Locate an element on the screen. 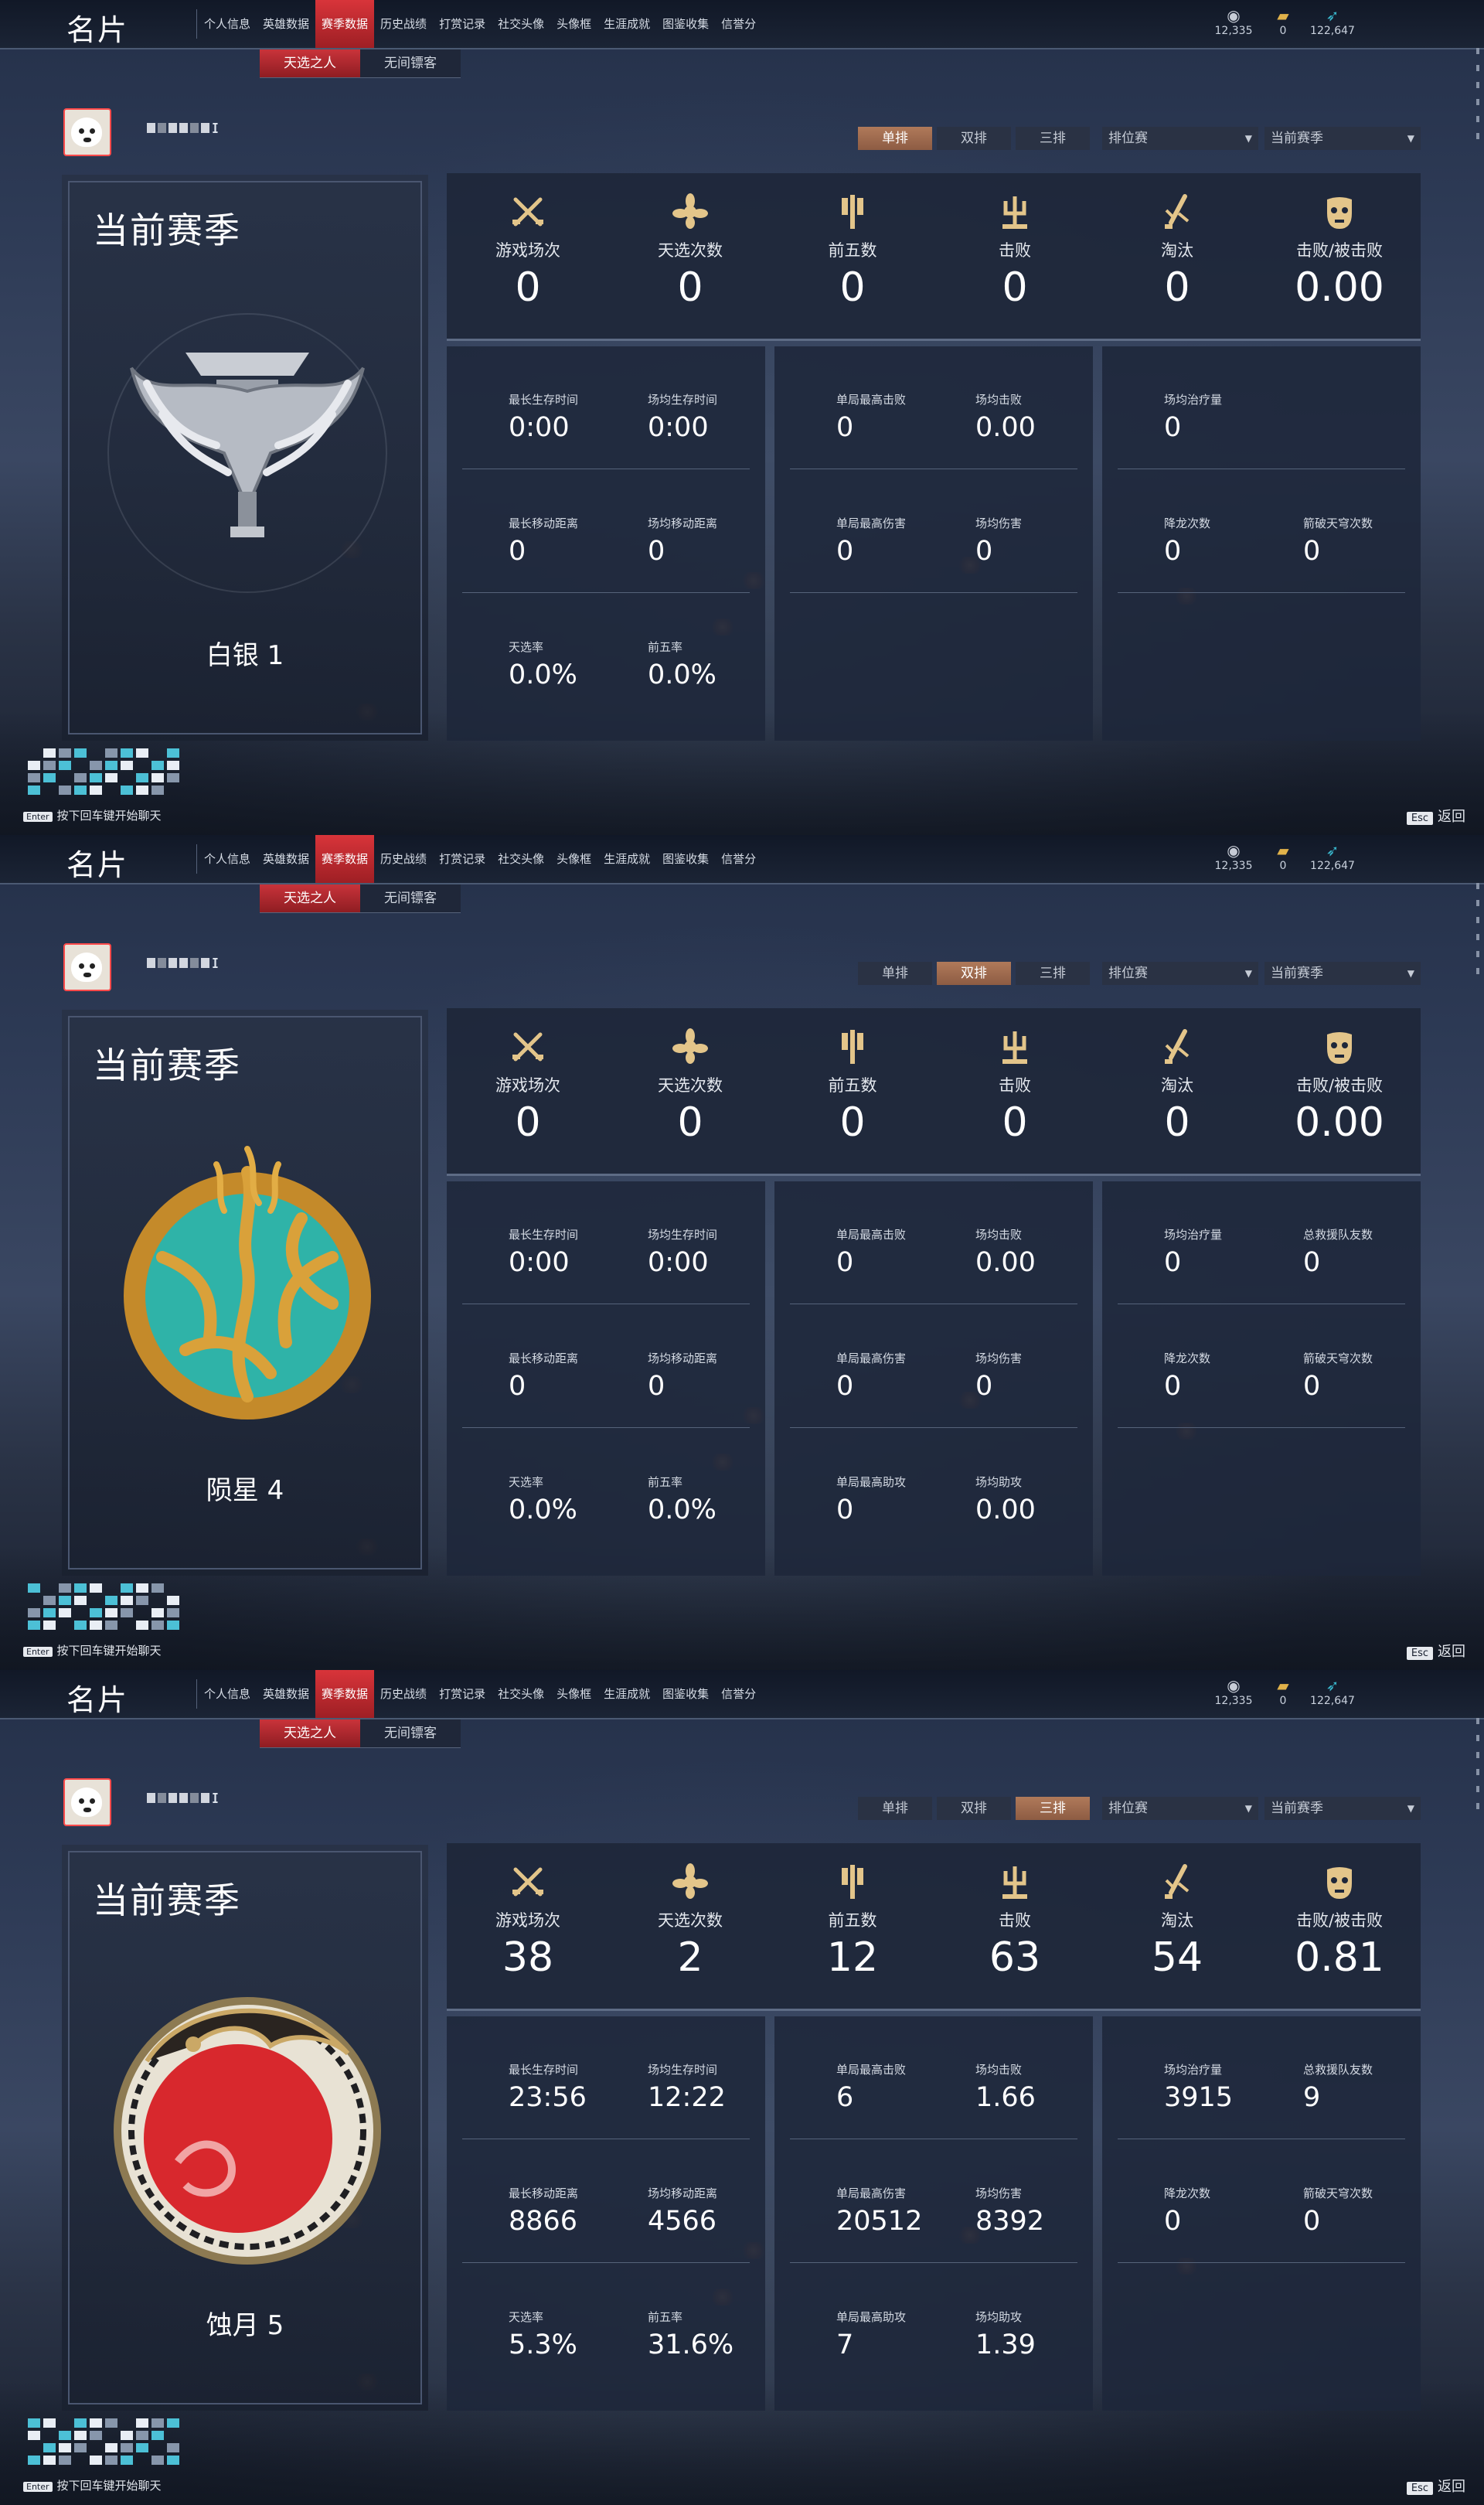 The image size is (1484, 2505). currency-value: 0 is located at coordinates (1283, 866).